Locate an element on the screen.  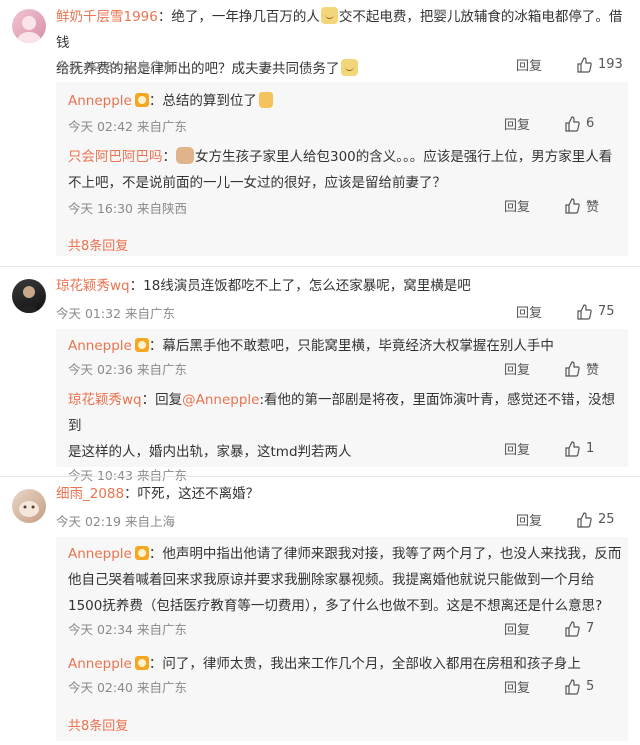
comment-text: ：绝了，一年挣几百万的人 is located at coordinates (238, 17).